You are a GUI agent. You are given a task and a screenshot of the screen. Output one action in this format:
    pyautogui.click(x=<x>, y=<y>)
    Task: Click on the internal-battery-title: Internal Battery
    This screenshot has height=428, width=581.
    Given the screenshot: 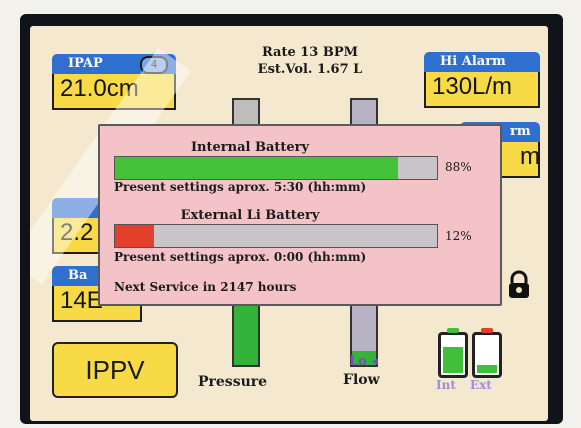 What is the action you would take?
    pyautogui.click(x=250, y=147)
    